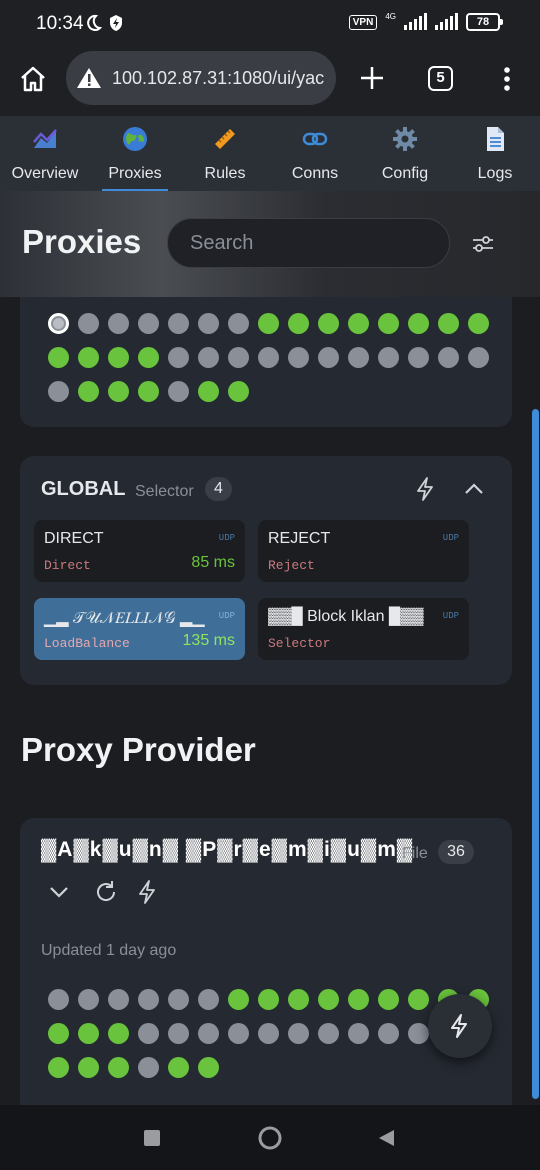 This screenshot has width=540, height=1170. What do you see at coordinates (89, 78) in the screenshot?
I see `warning-icon` at bounding box center [89, 78].